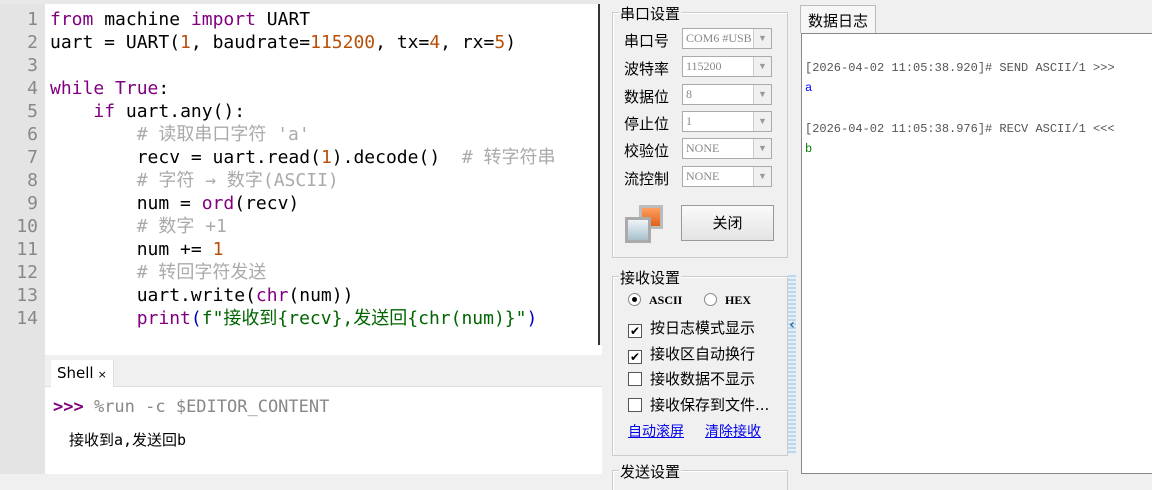 This screenshot has height=490, width=1152. What do you see at coordinates (703, 379) in the screenshot?
I see `checkbox-label: 接收数据不显示` at bounding box center [703, 379].